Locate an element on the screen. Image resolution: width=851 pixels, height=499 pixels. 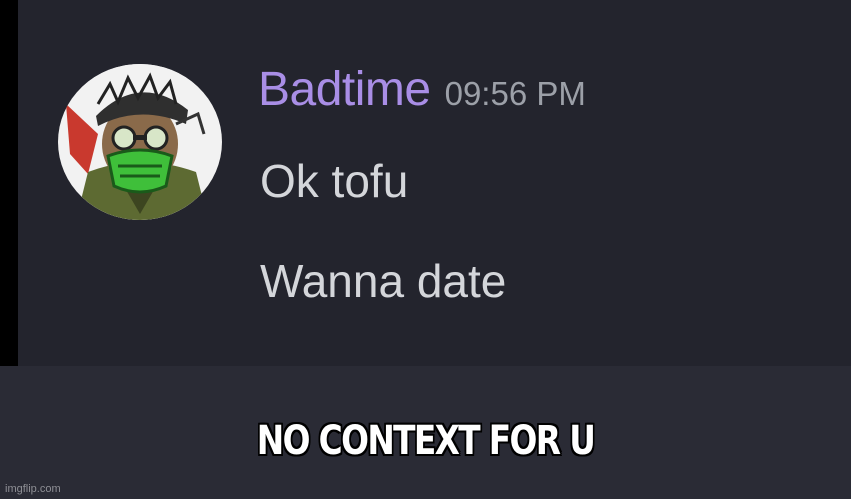
character-avatar-icon is located at coordinates (140, 142).